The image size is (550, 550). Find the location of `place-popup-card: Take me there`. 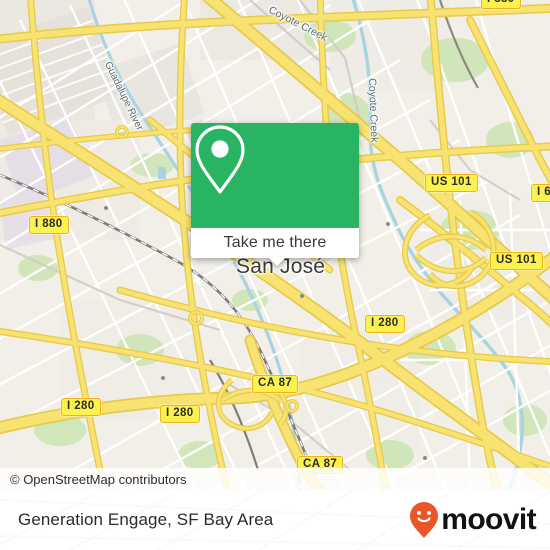

place-popup-card: Take me there is located at coordinates (275, 190).